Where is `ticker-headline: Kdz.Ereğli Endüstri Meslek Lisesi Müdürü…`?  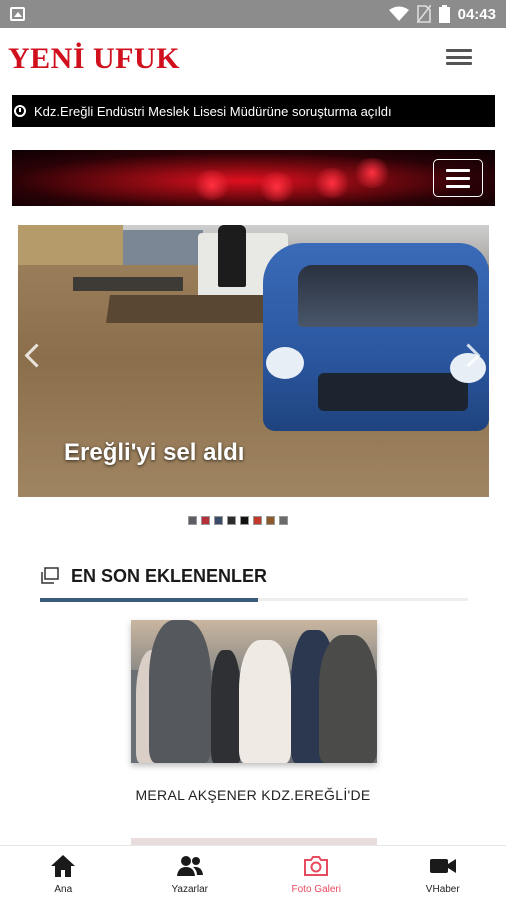 ticker-headline: Kdz.Ereğli Endüstri Meslek Lisesi Müdürü… is located at coordinates (213, 111).